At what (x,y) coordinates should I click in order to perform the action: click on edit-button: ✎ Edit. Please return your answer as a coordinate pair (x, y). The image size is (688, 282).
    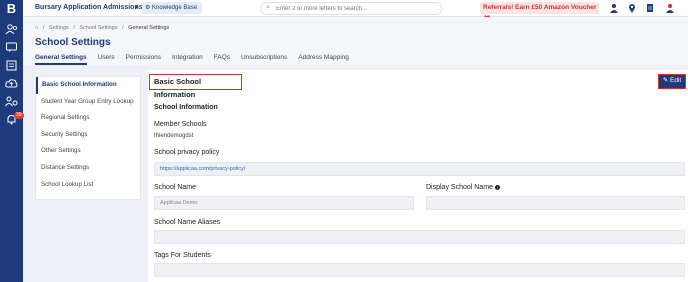
    Looking at the image, I should click on (672, 81).